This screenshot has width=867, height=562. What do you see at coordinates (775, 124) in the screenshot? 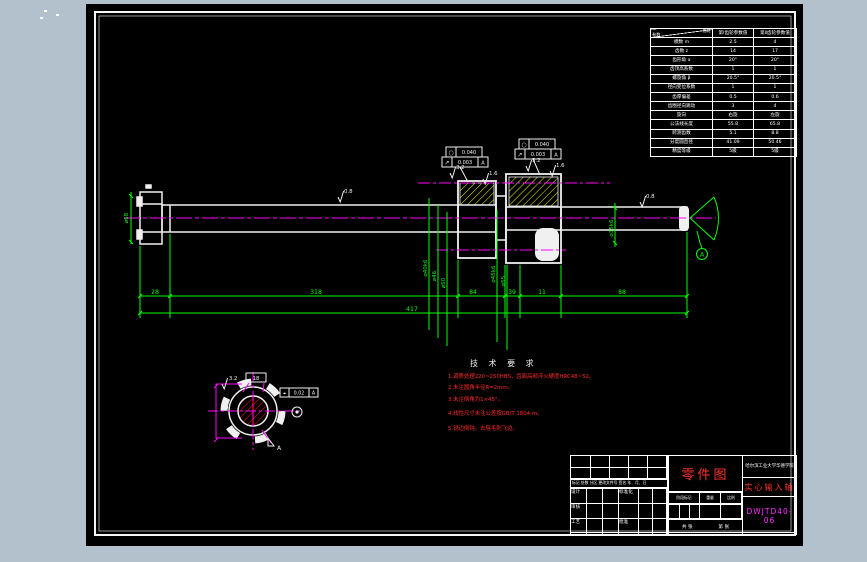
I see `row-value: 65.8` at bounding box center [775, 124].